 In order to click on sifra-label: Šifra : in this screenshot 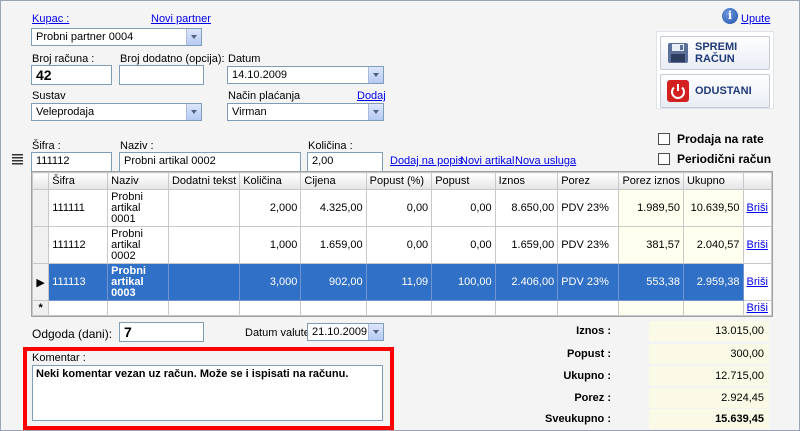, I will do `click(46, 146)`.